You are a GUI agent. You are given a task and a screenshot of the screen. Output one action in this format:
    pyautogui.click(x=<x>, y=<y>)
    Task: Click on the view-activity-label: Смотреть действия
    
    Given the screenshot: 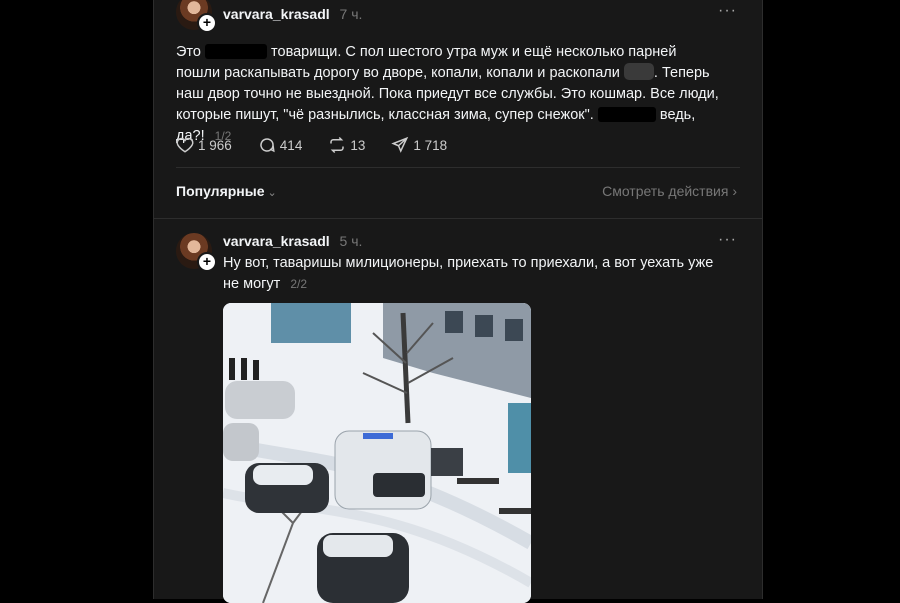 What is the action you would take?
    pyautogui.click(x=665, y=191)
    